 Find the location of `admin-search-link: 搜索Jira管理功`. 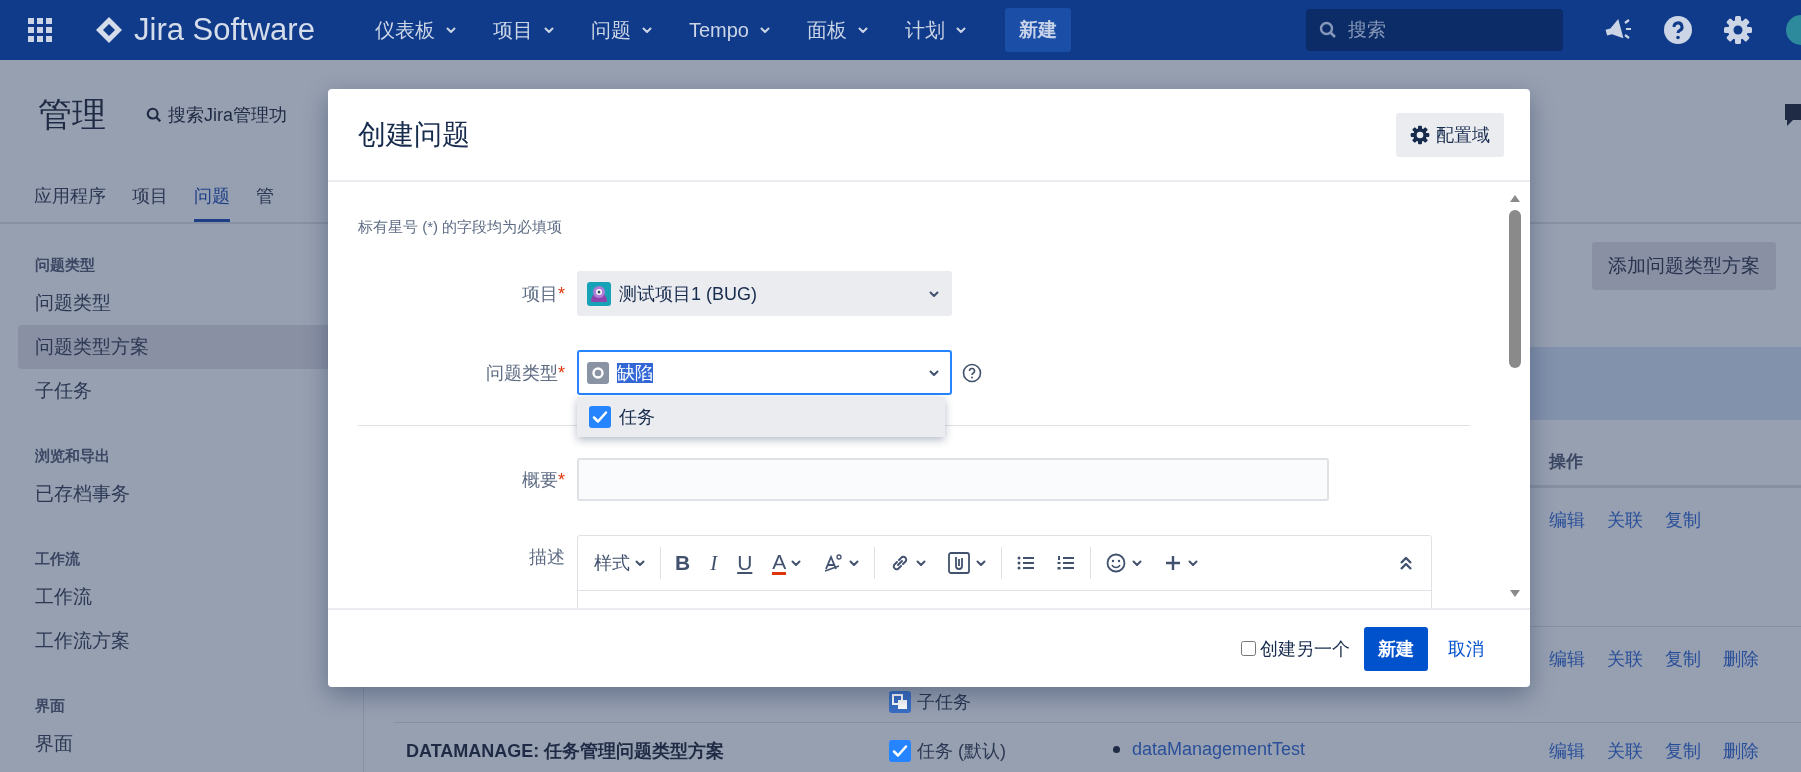

admin-search-link: 搜索Jira管理功 is located at coordinates (227, 115).